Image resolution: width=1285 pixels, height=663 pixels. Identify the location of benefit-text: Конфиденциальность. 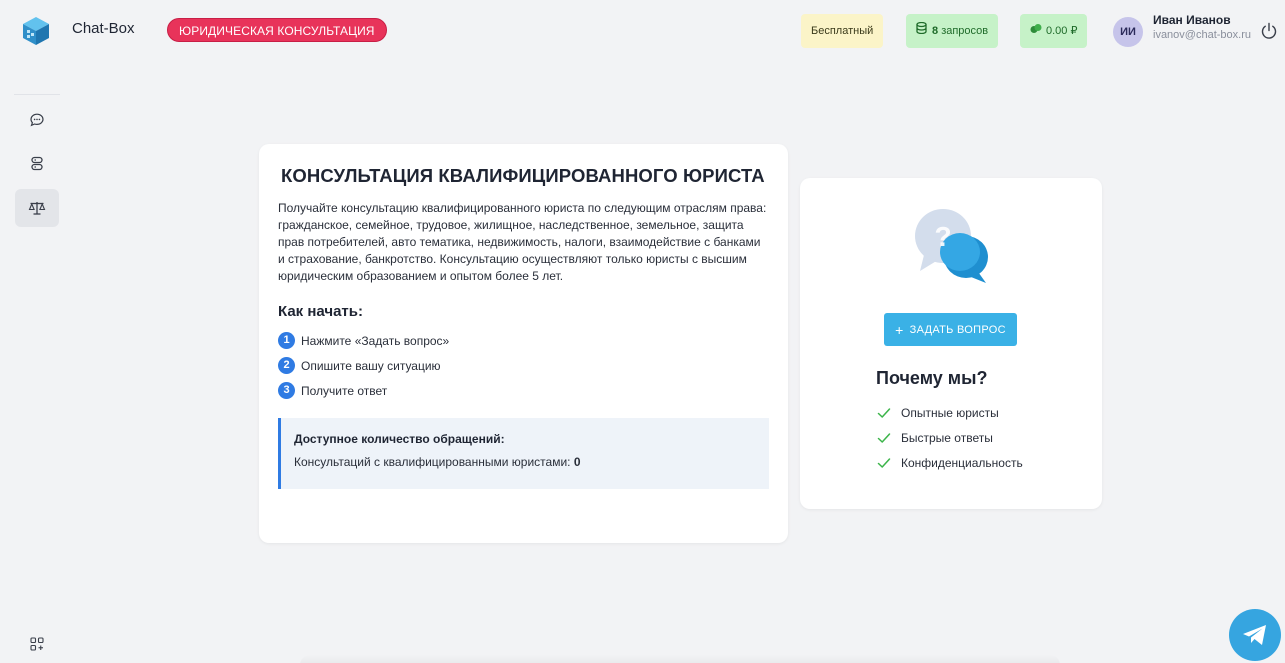
(962, 462).